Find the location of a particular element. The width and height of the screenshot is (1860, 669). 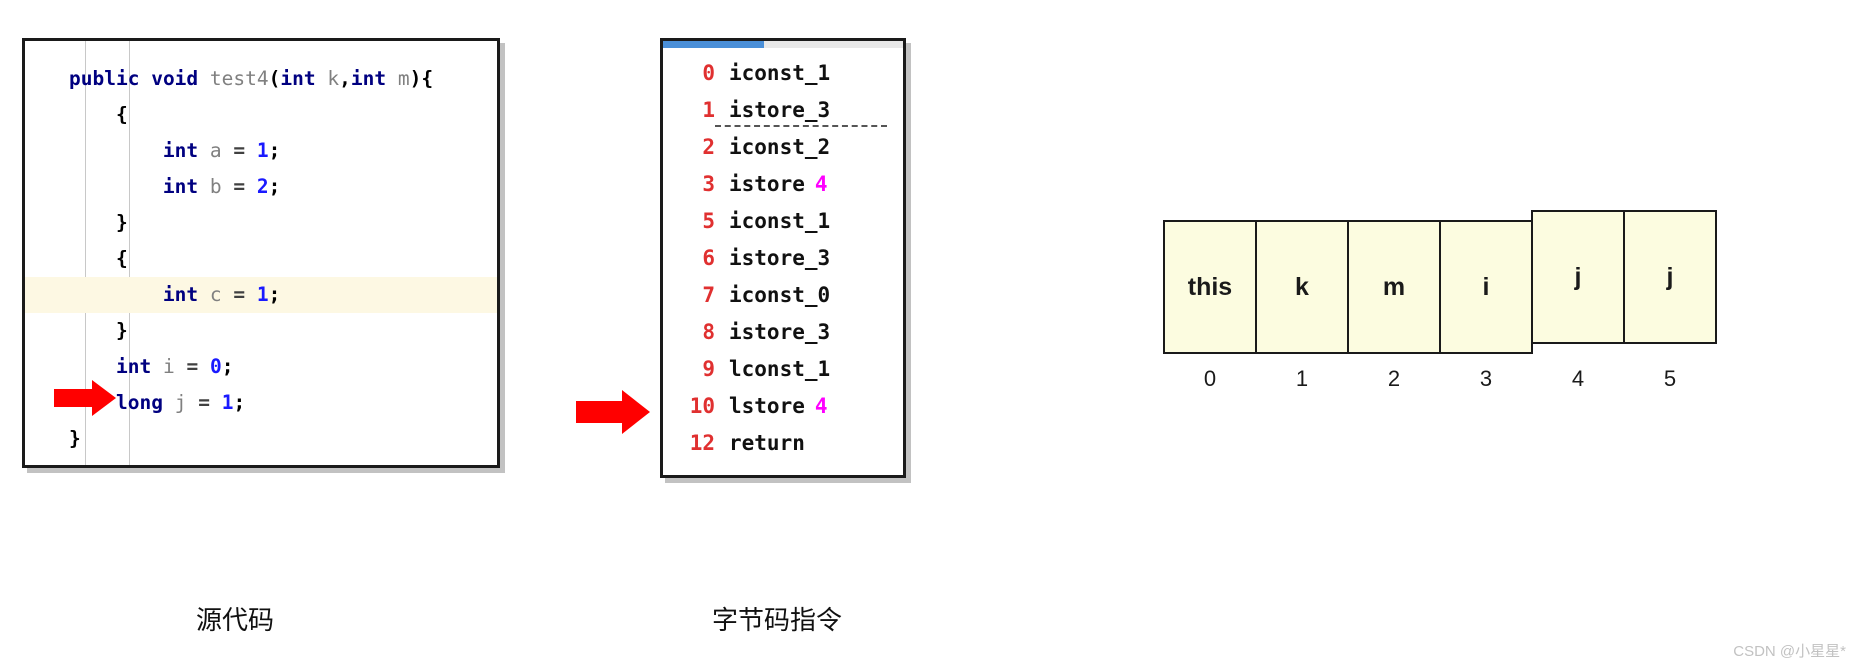

code-token: j is located at coordinates (180, 402).